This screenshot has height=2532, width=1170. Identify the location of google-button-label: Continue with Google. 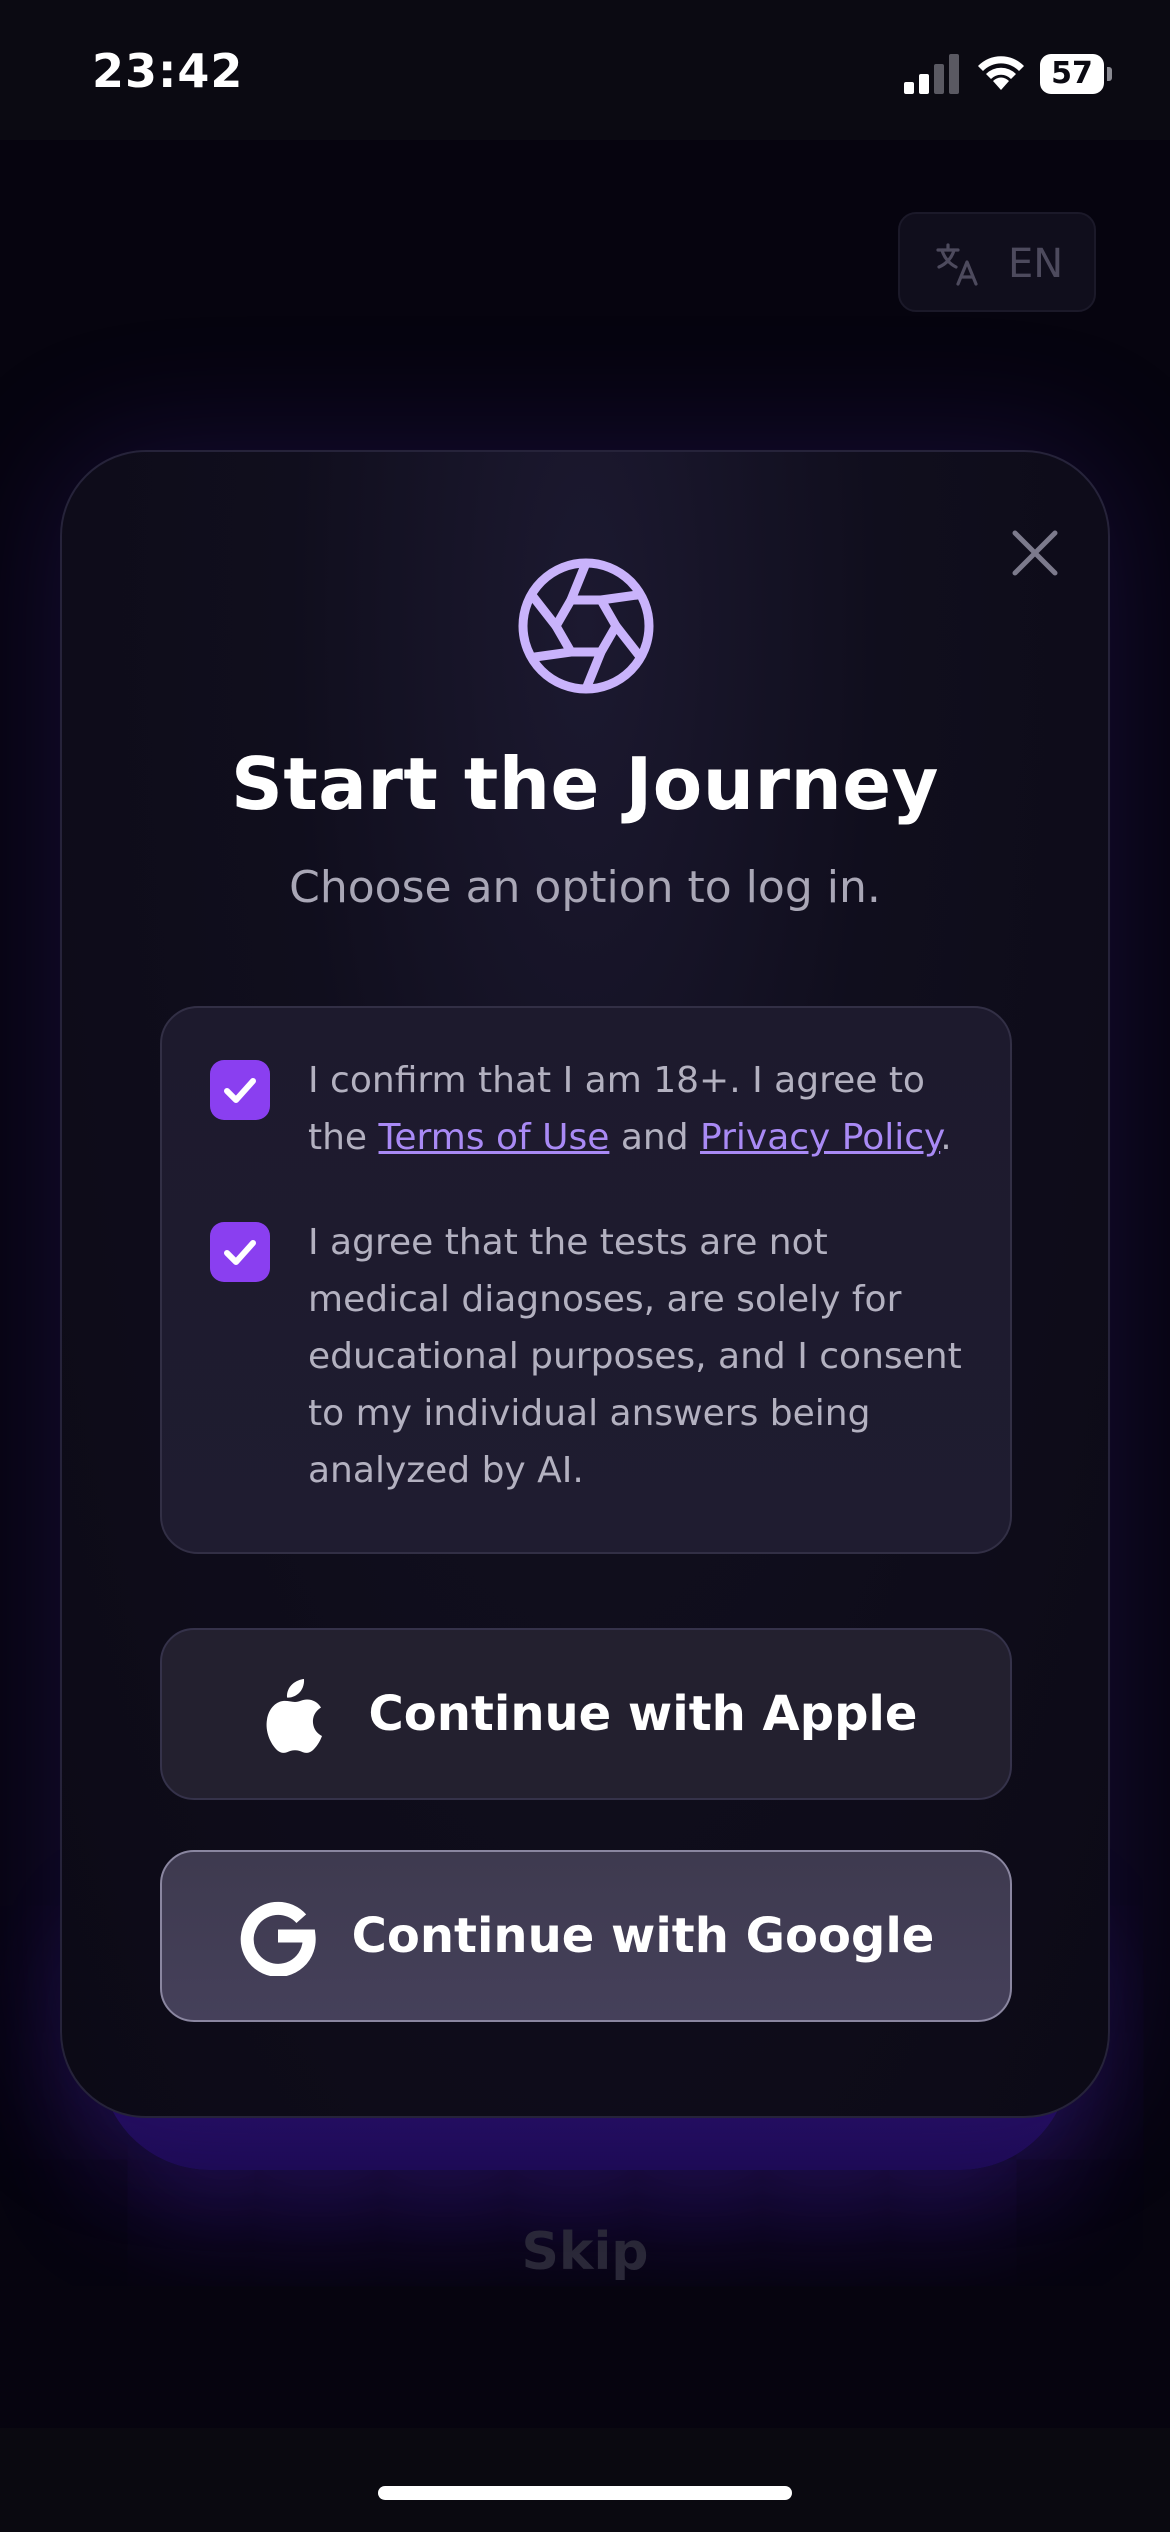
(643, 1936).